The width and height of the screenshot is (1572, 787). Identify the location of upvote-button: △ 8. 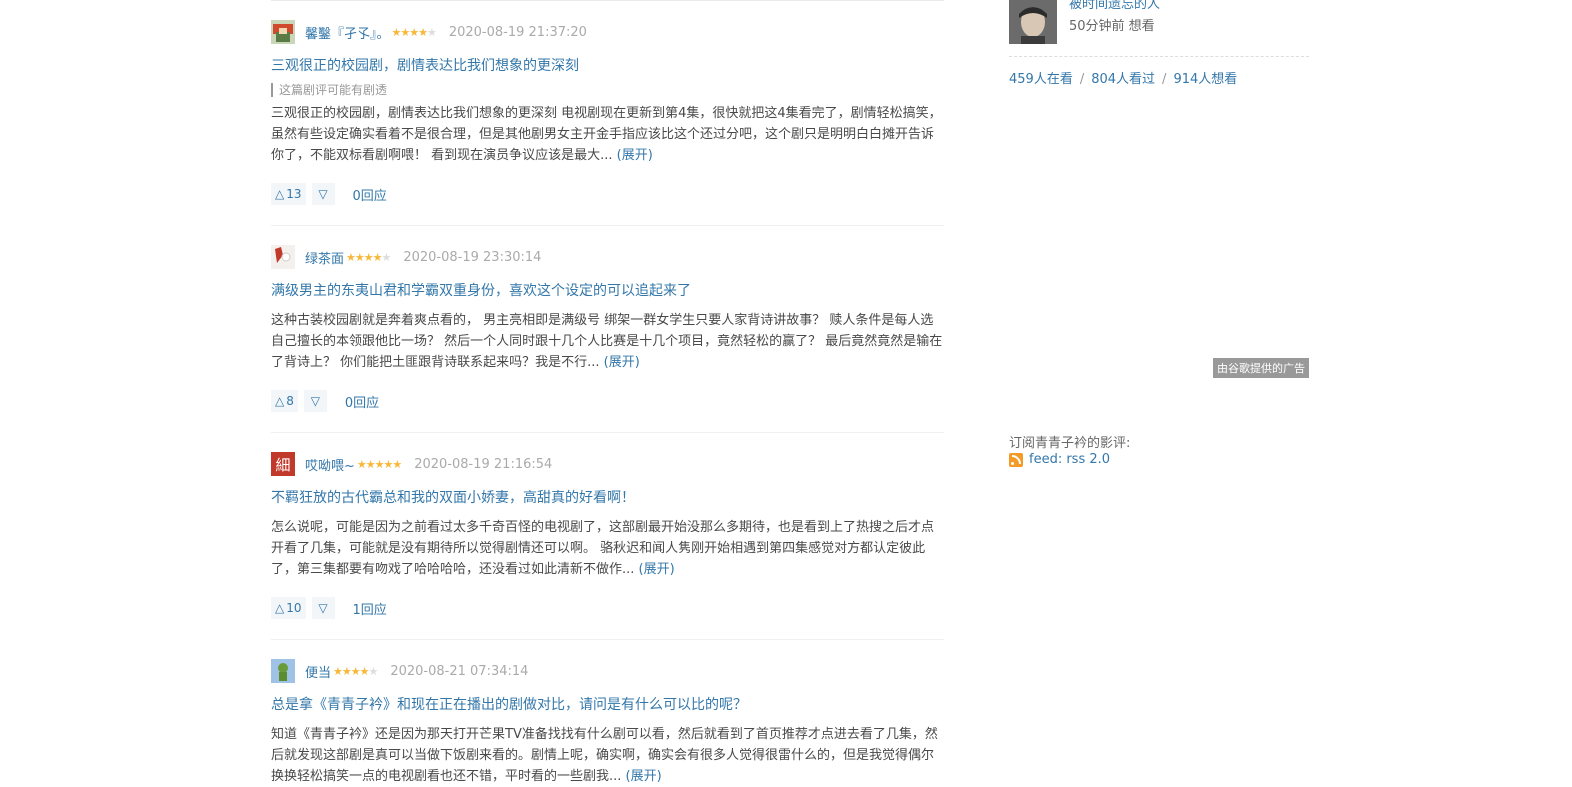
(284, 401).